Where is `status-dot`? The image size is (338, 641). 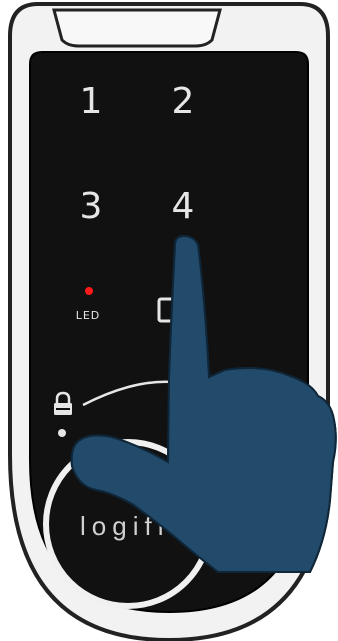 status-dot is located at coordinates (62, 433).